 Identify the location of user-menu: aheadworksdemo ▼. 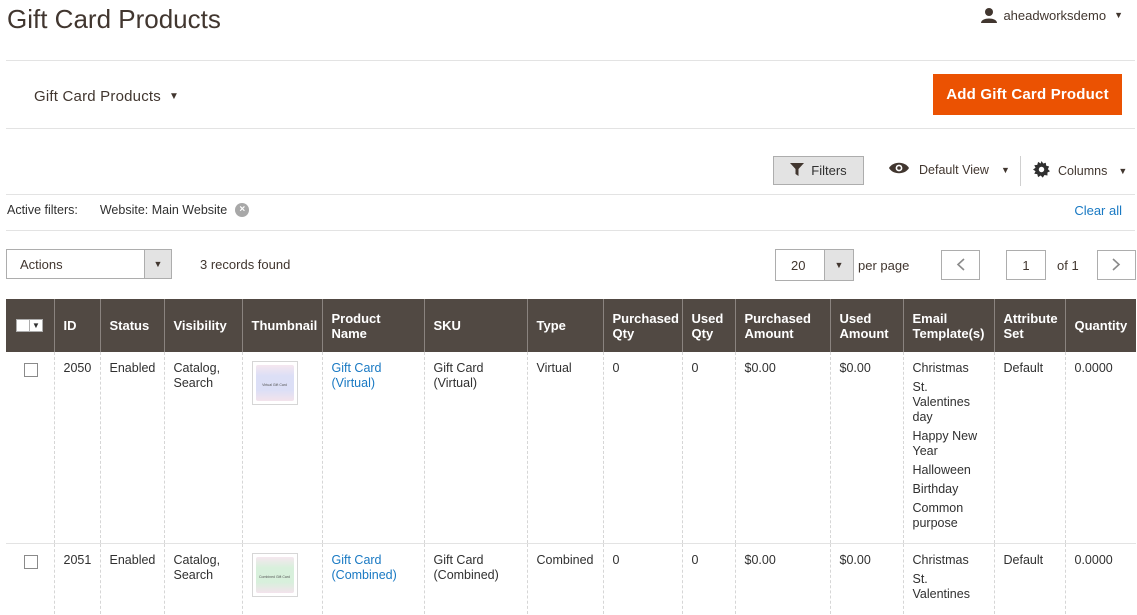
(1052, 15).